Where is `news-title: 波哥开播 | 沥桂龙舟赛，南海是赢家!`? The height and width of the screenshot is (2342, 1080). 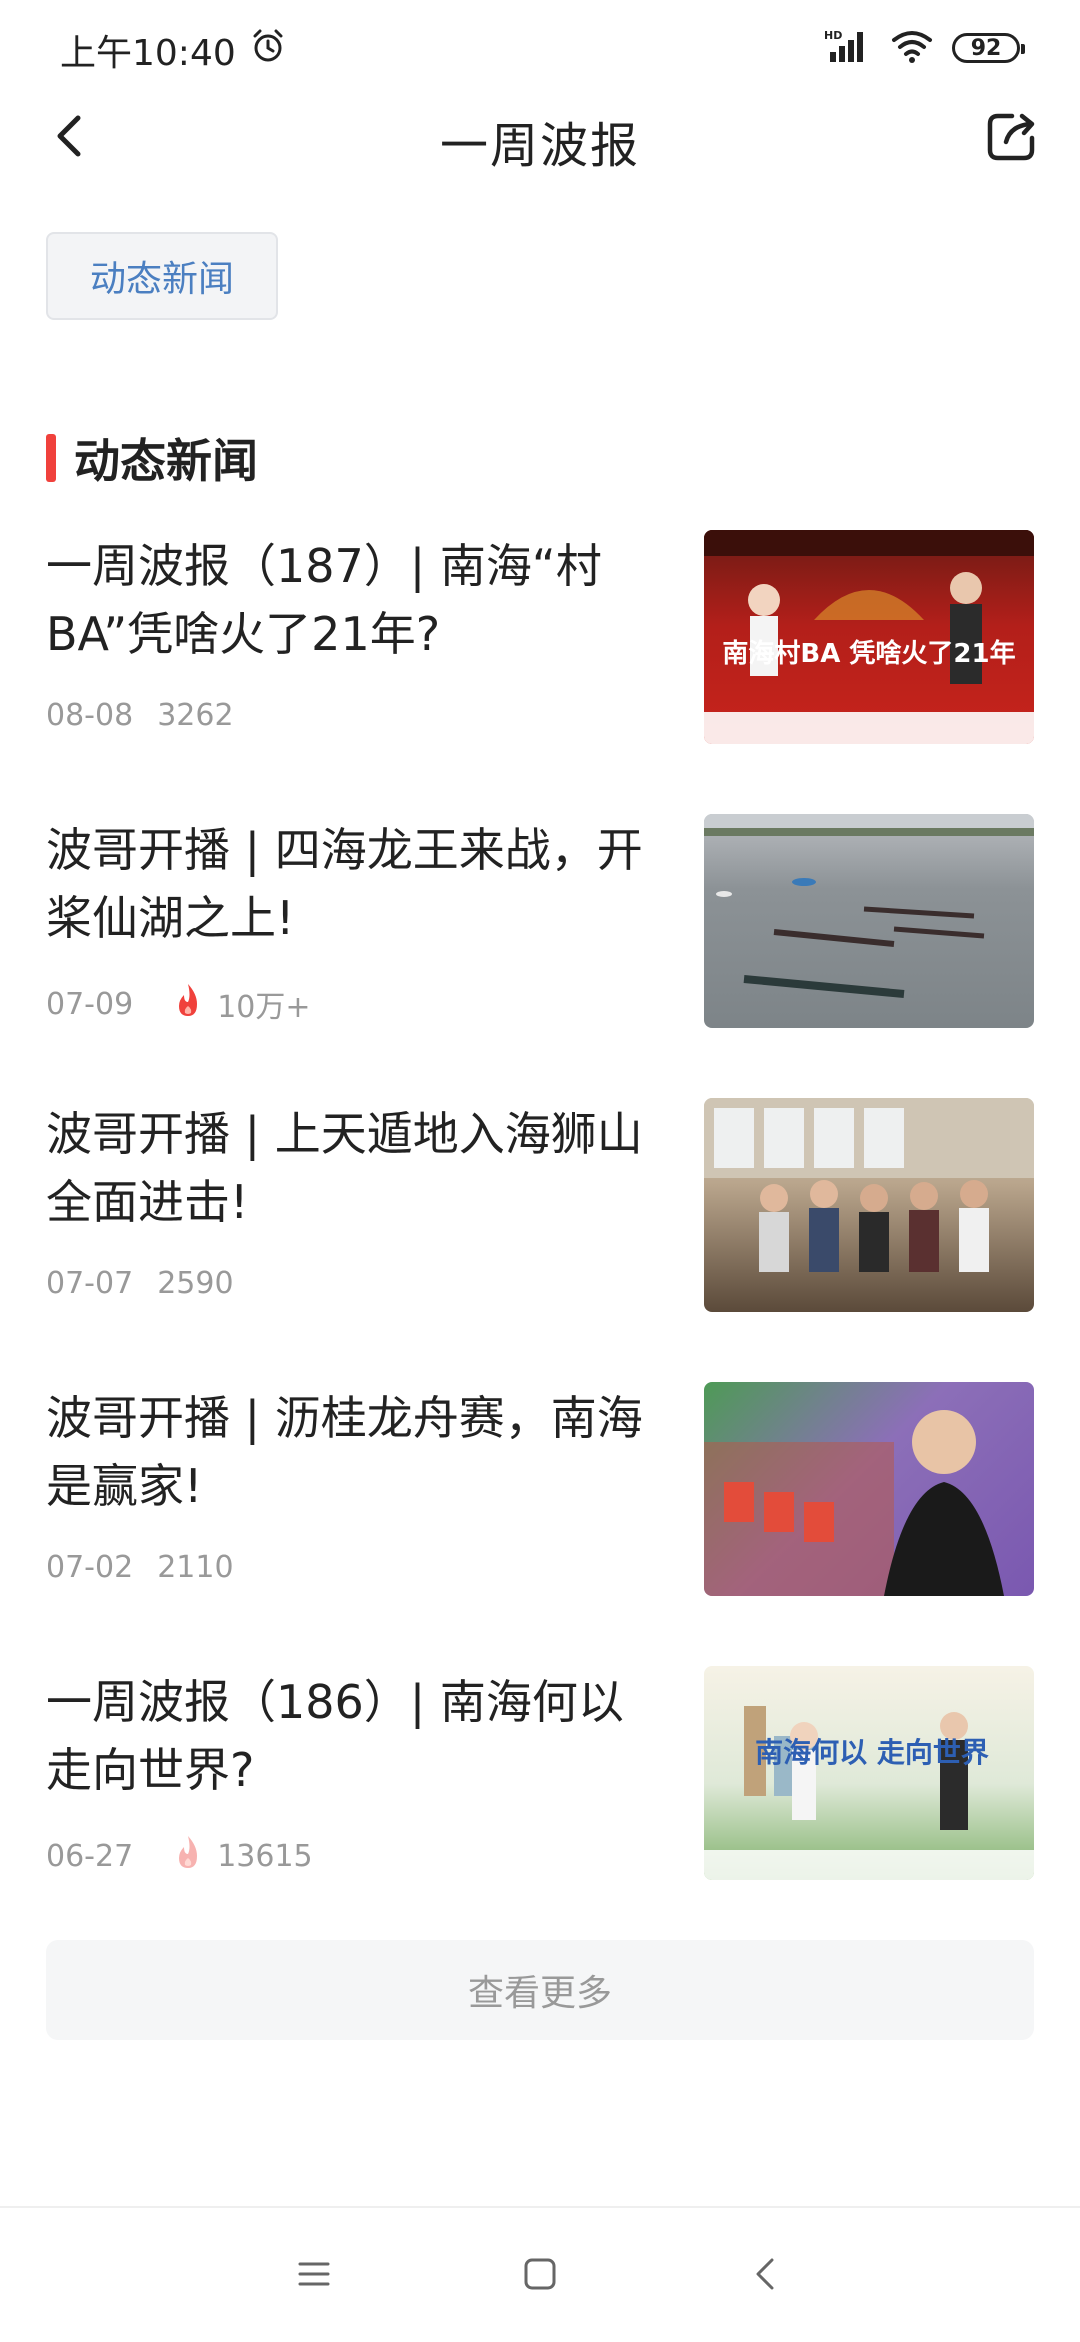
news-title: 波哥开播 | 沥桂龙舟赛，南海是赢家! is located at coordinates (344, 1452).